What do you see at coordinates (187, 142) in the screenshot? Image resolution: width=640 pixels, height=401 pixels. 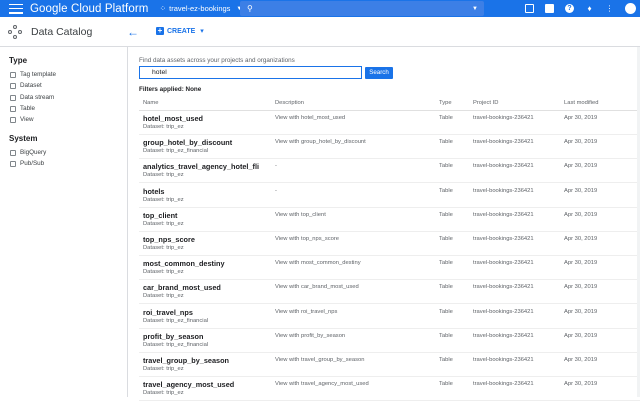 I see `asset-name-link: group_hotel_by_discount` at bounding box center [187, 142].